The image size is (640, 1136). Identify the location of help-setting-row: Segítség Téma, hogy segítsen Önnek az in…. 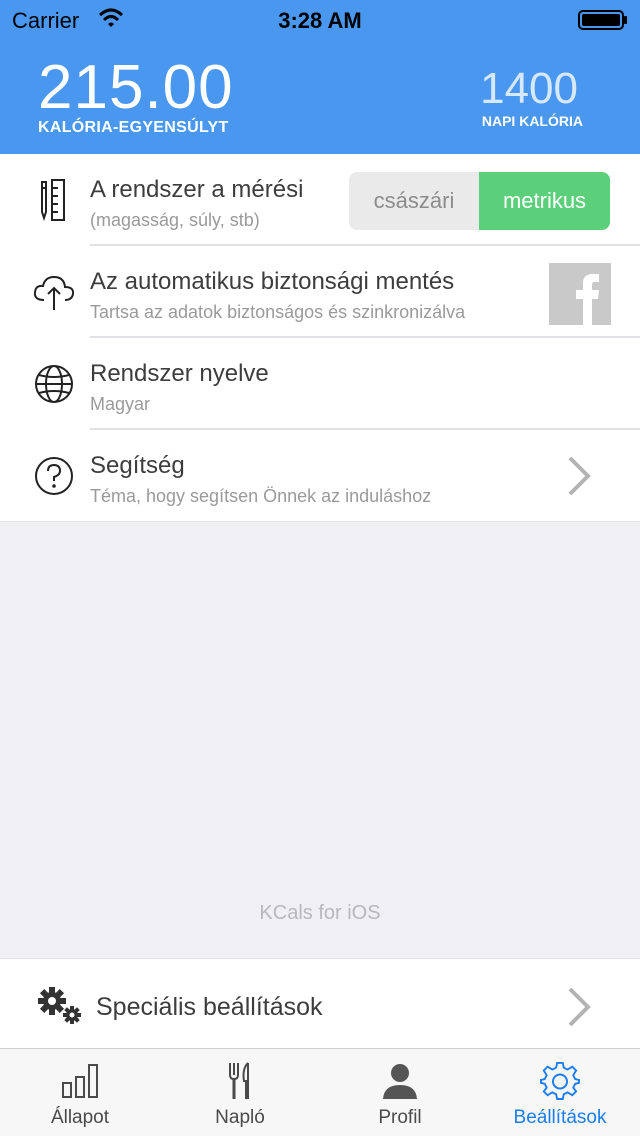
(320, 476).